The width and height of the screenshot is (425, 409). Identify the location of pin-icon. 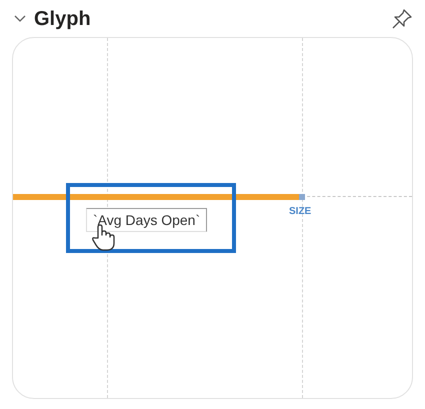
(402, 19).